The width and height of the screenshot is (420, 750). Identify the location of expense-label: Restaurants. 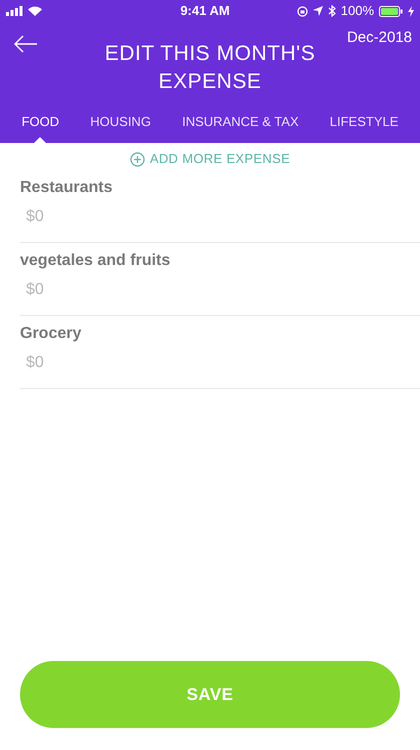
(67, 188).